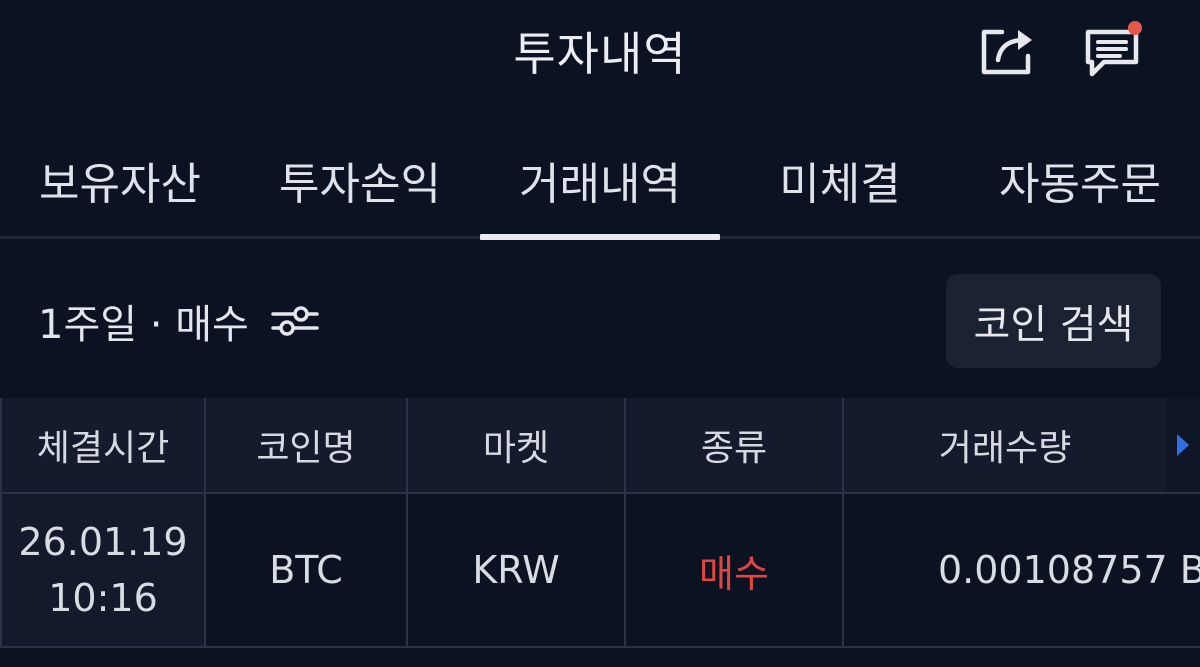 The width and height of the screenshot is (1200, 667). I want to click on scroll-right-button, so click(1183, 446).